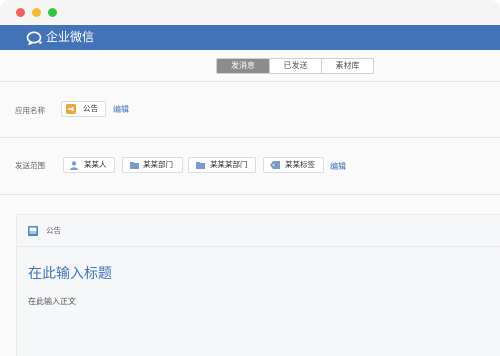 Image resolution: width=500 pixels, height=356 pixels. I want to click on tab-sent: 已发送, so click(295, 66).